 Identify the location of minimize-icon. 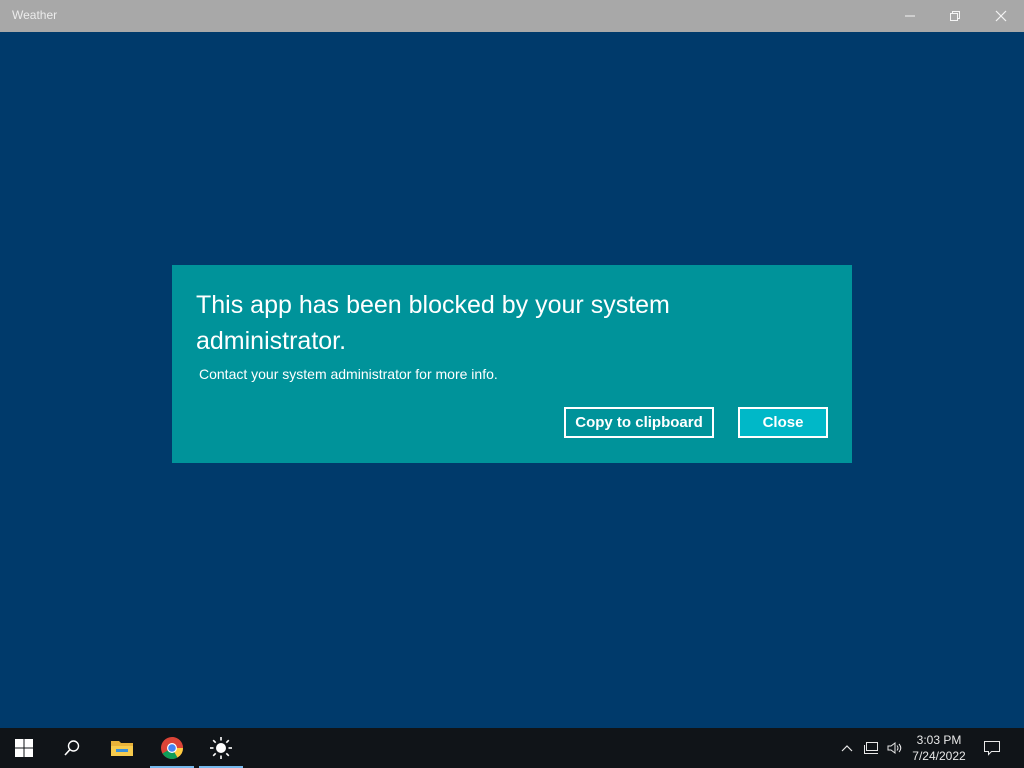
(910, 16).